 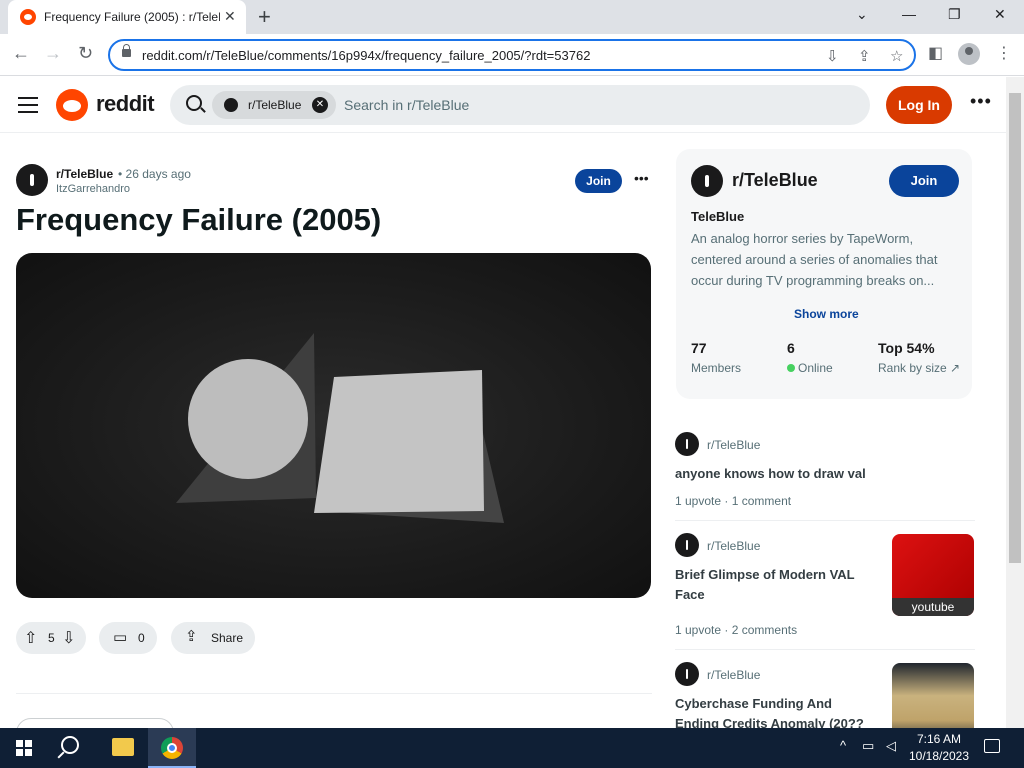 What do you see at coordinates (815, 368) in the screenshot?
I see `stat-label: Online` at bounding box center [815, 368].